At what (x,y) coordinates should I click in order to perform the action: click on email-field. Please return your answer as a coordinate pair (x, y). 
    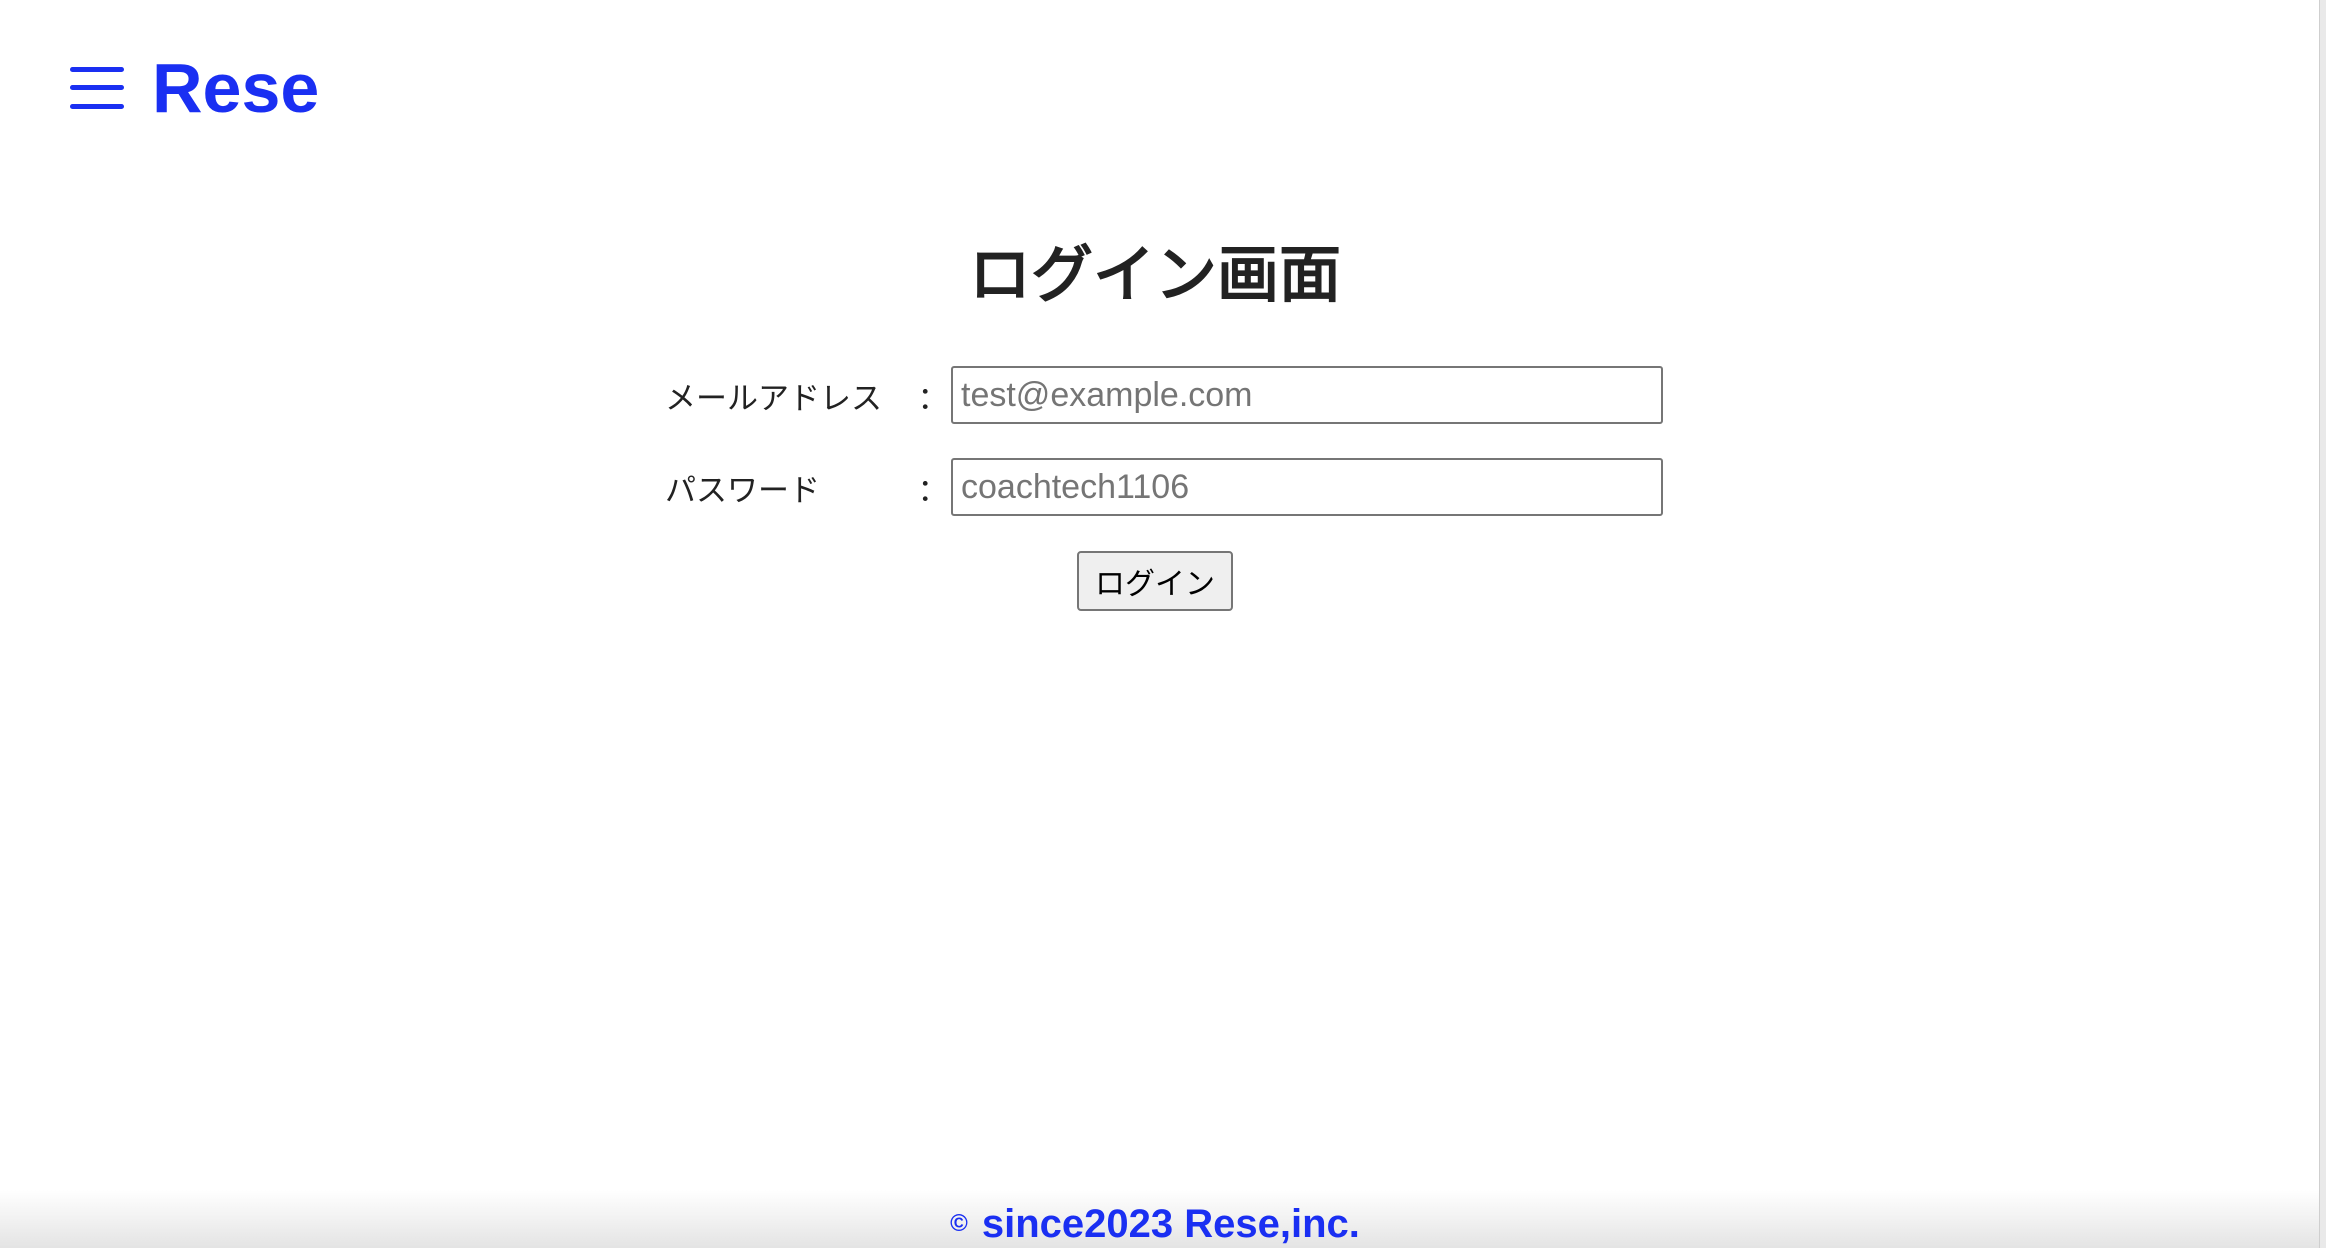
    Looking at the image, I should click on (1307, 395).